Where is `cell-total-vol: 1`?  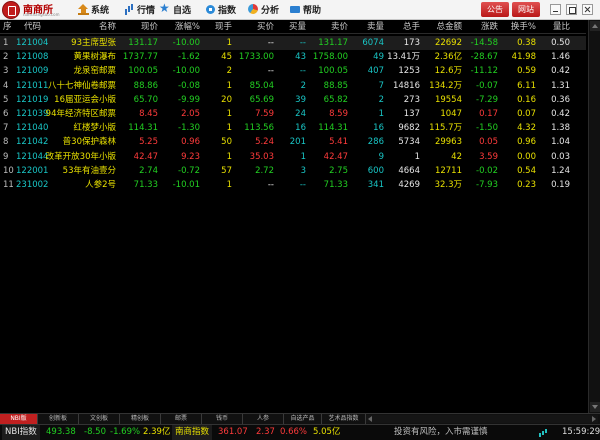 cell-total-vol: 1 is located at coordinates (417, 156).